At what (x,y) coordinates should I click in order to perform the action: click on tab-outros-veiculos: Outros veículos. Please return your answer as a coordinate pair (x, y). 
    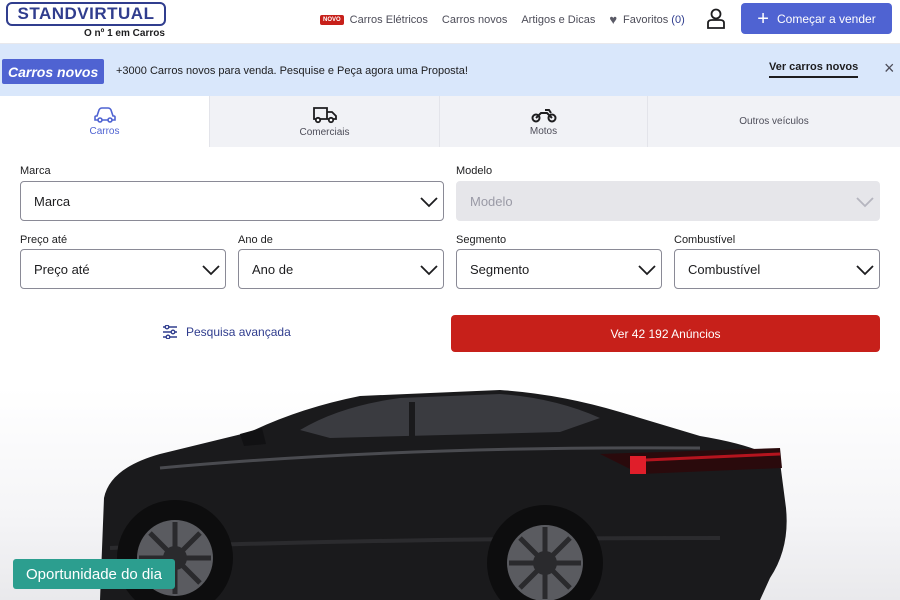
    Looking at the image, I should click on (774, 121).